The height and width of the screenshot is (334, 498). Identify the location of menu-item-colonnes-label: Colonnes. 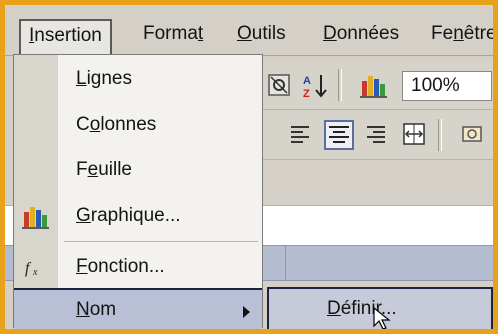
(116, 125).